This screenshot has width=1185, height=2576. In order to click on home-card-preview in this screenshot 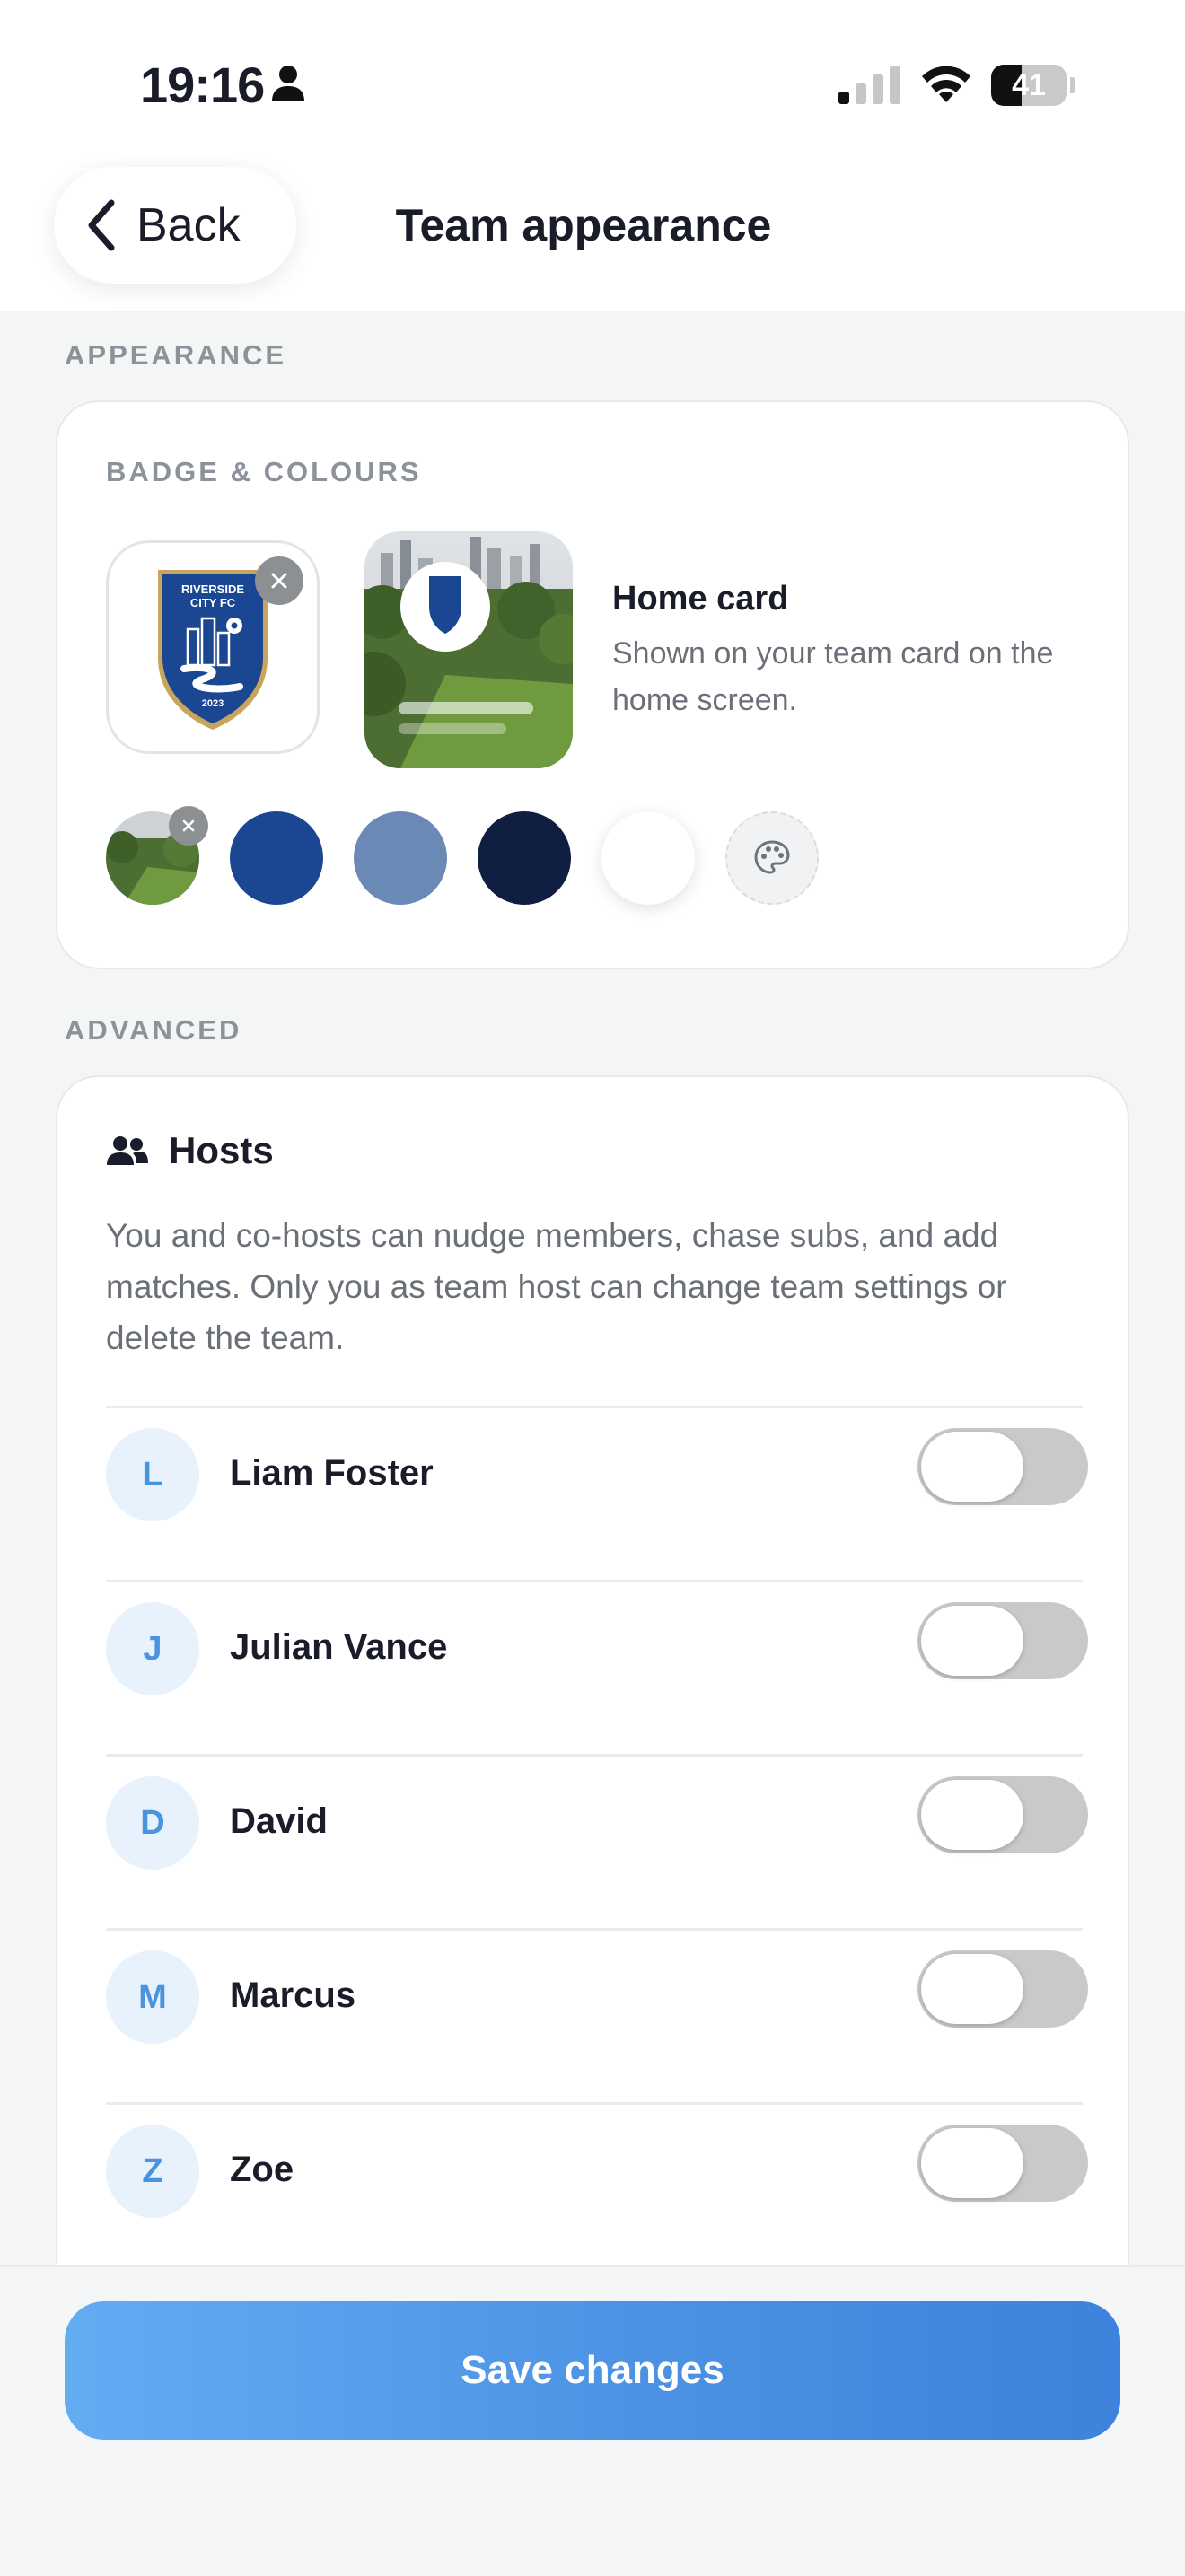, I will do `click(468, 649)`.